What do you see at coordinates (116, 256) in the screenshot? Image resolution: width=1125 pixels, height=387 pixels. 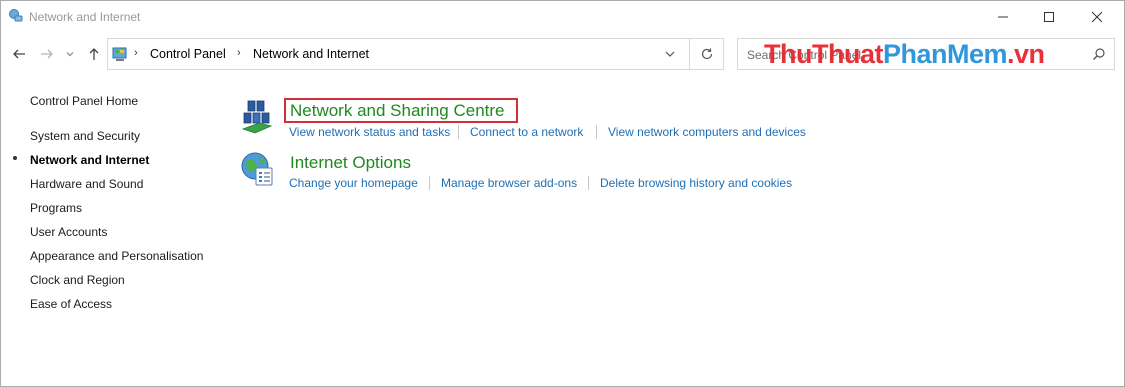 I see `sidebar-item-appearance: Appearance and Personalisation` at bounding box center [116, 256].